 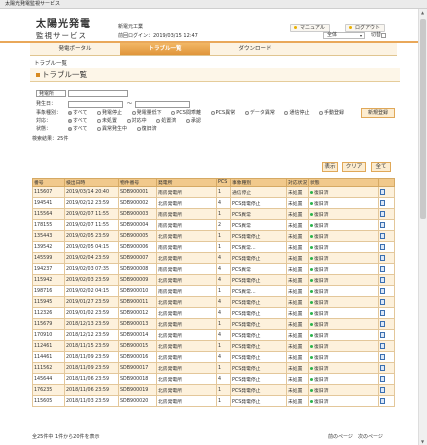 What do you see at coordinates (137, 182) in the screenshot?
I see `col-property: 物件番号` at bounding box center [137, 182].